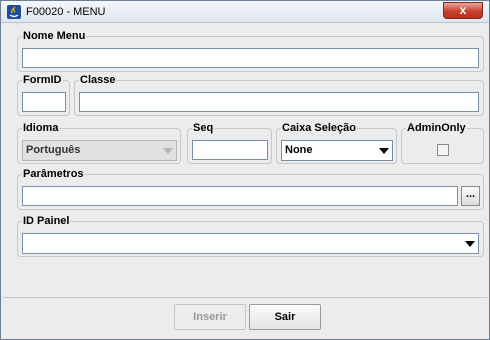 The image size is (490, 340). What do you see at coordinates (53, 174) in the screenshot?
I see `parametros-label: Parâmetros` at bounding box center [53, 174].